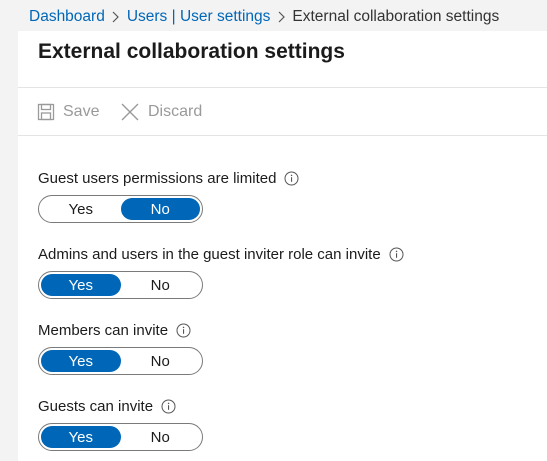 Image resolution: width=547 pixels, height=461 pixels. What do you see at coordinates (81, 111) in the screenshot?
I see `save-label: Save` at bounding box center [81, 111].